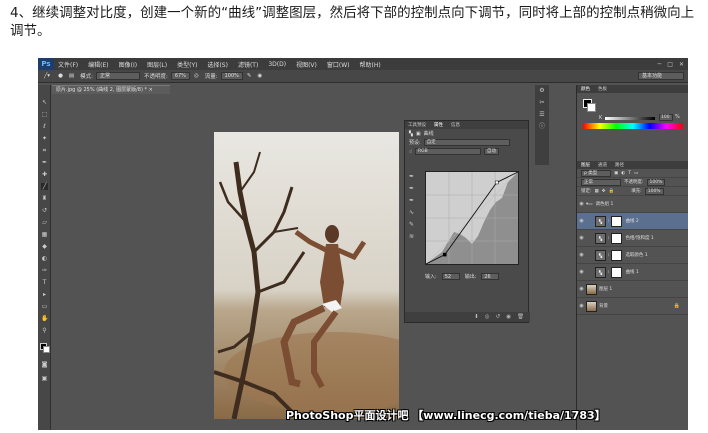 The height and width of the screenshot is (433, 708). Describe the element at coordinates (450, 276) in the screenshot. I see `input-field: 52` at that location.